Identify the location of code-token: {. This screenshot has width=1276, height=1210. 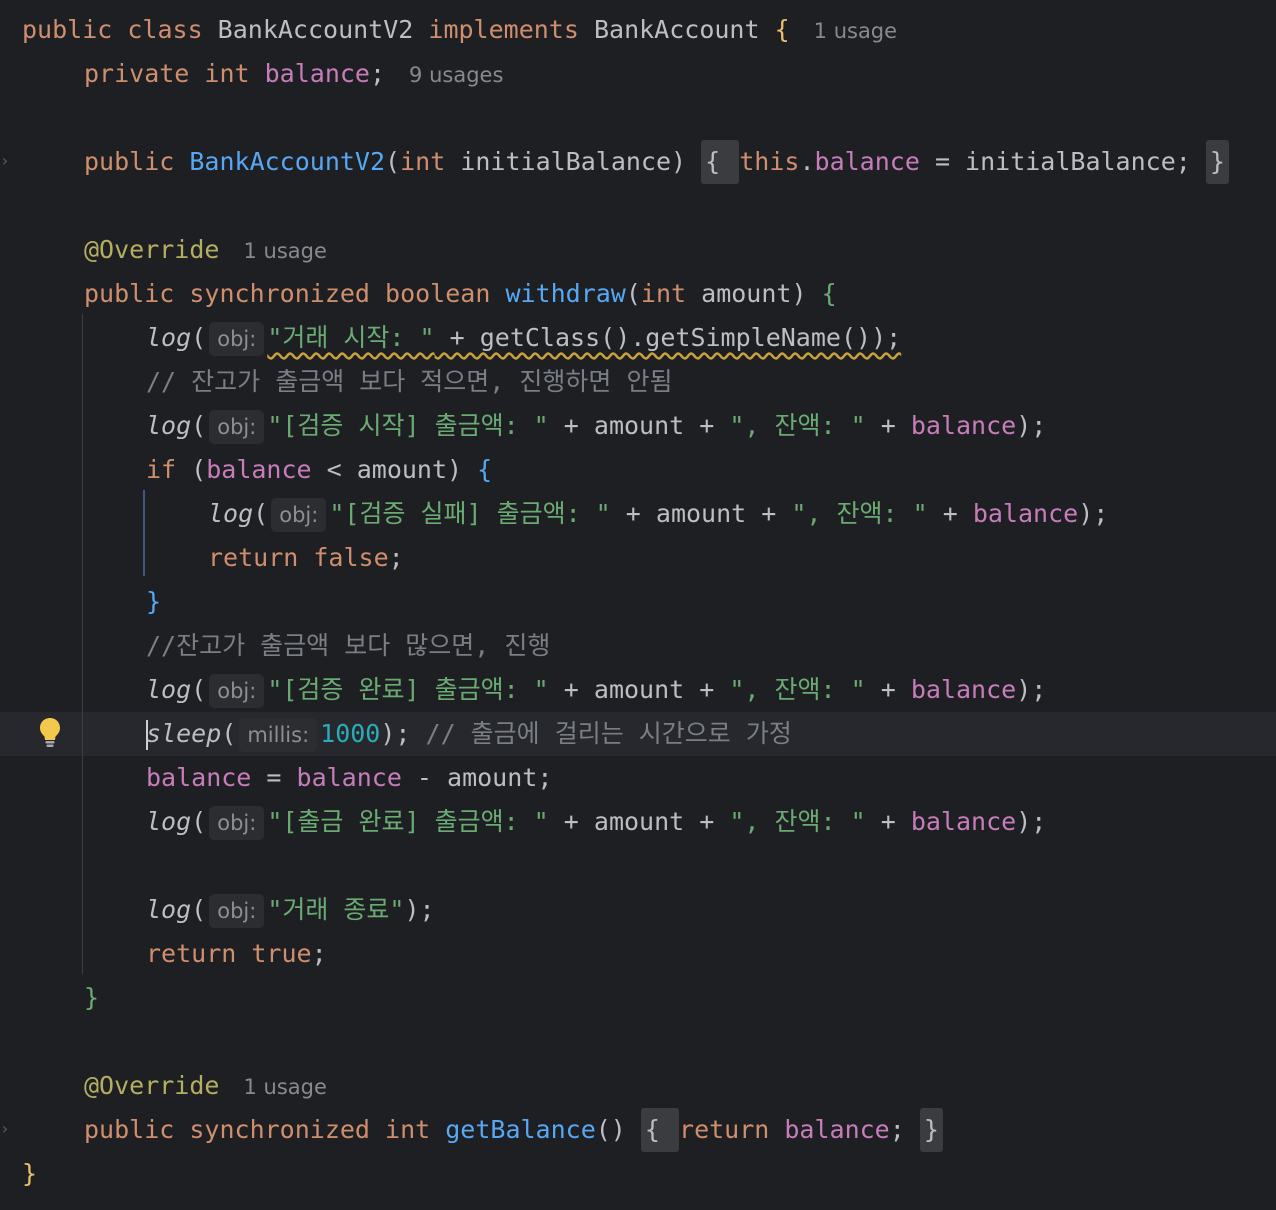
(485, 469).